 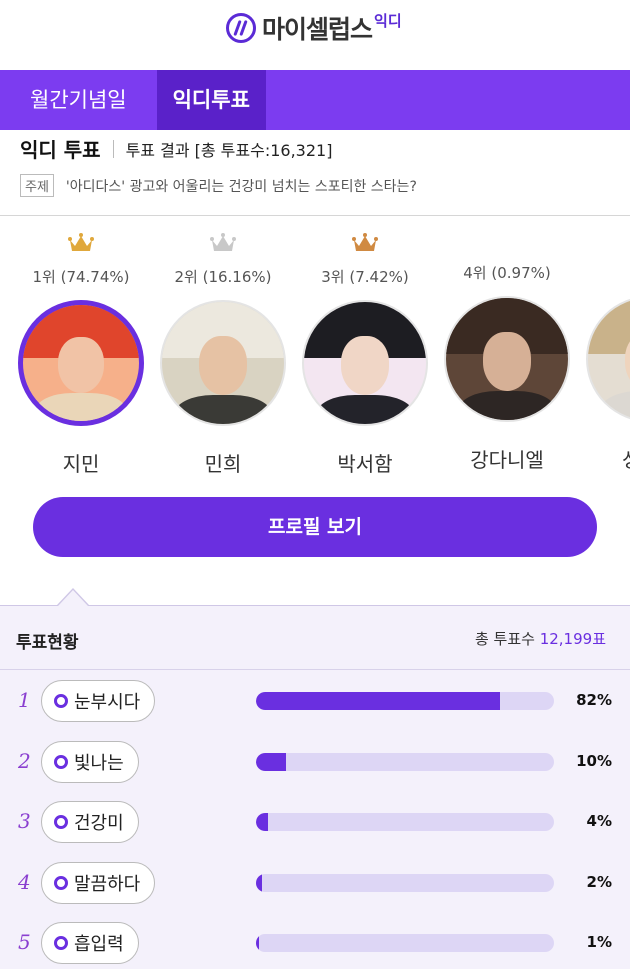 What do you see at coordinates (572, 639) in the screenshot?
I see `total-votes-value: 12,199표` at bounding box center [572, 639].